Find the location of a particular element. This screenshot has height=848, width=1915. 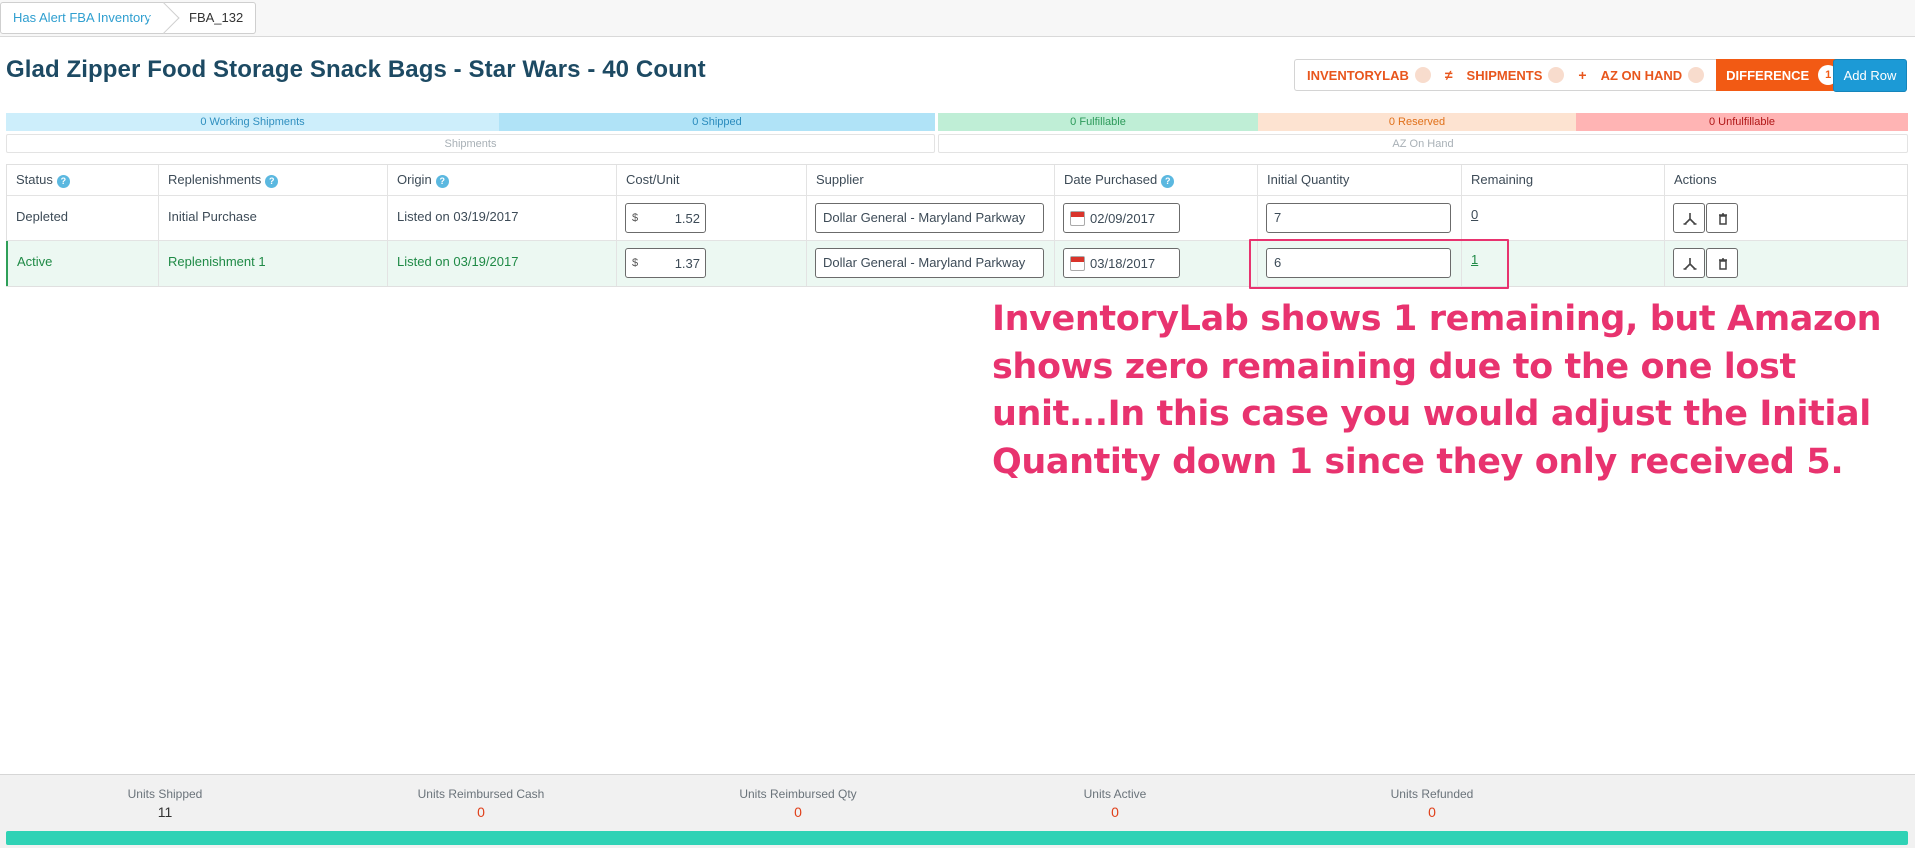

header-date-purchased: Date Purchased? is located at coordinates (1156, 180).